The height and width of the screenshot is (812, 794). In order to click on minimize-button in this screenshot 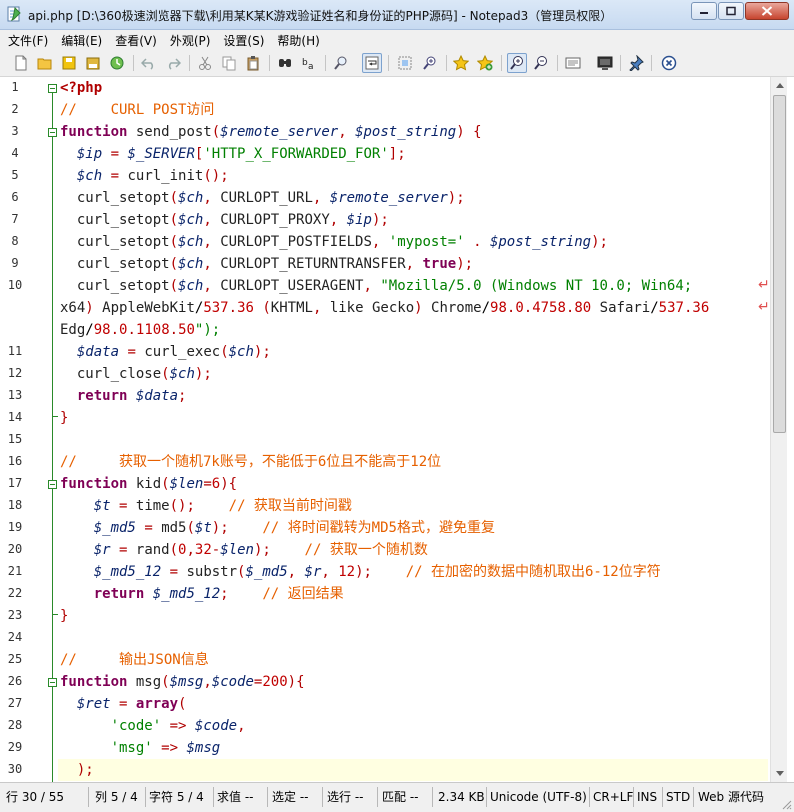, I will do `click(704, 11)`.